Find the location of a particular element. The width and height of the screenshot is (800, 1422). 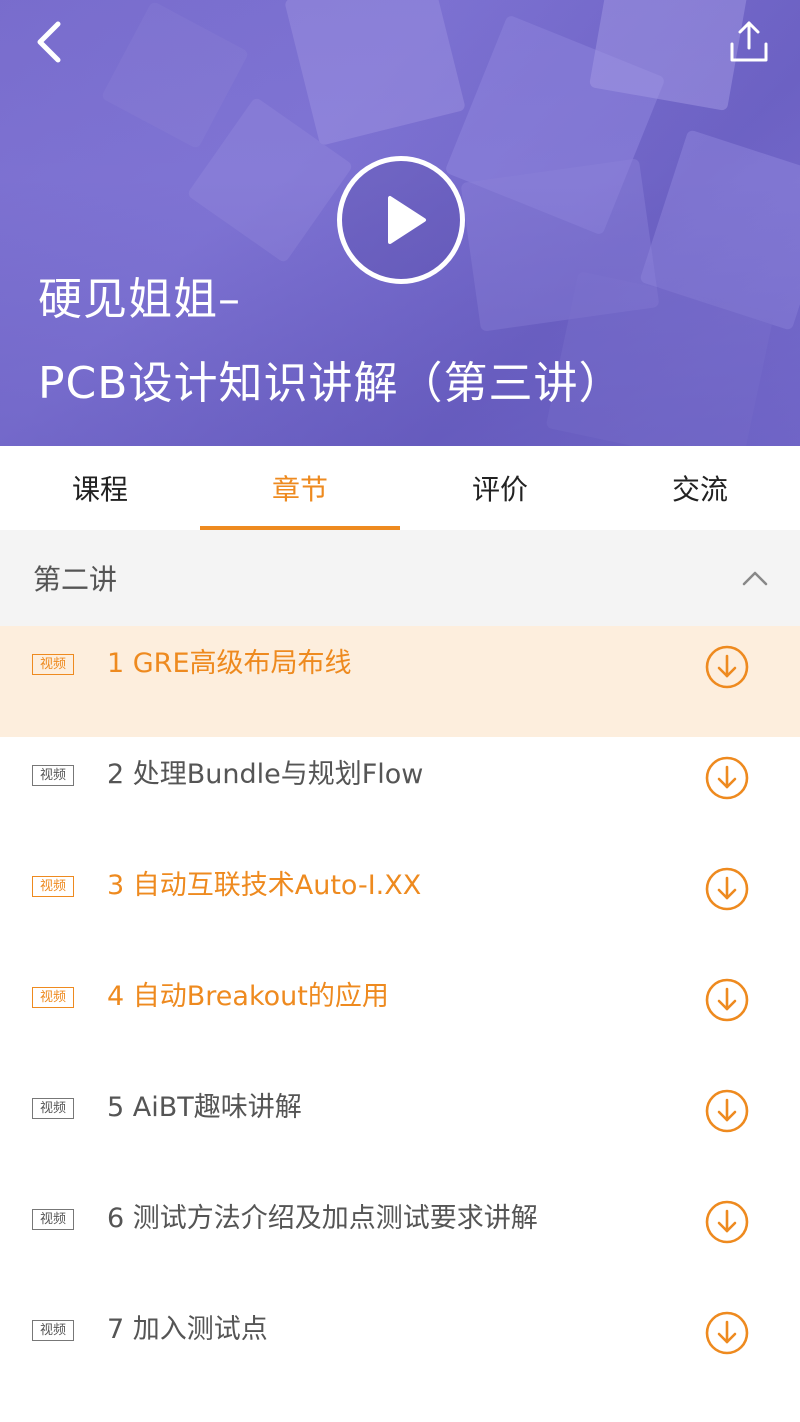

tab-bar: 课程 章节 评价 交流 is located at coordinates (400, 488).